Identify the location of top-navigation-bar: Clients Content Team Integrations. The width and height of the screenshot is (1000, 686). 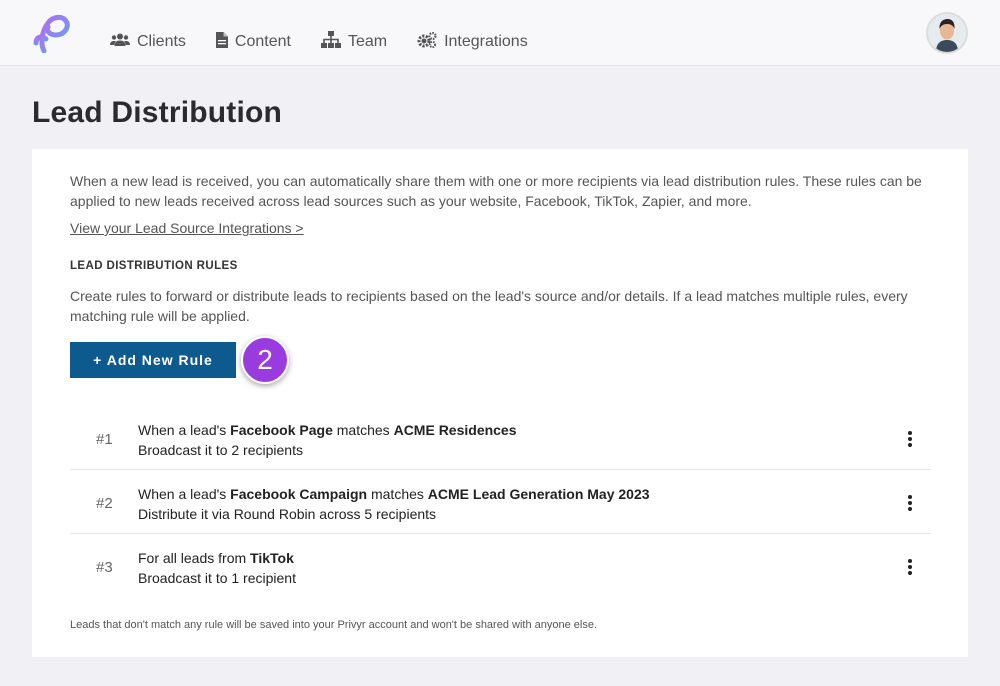
(500, 33).